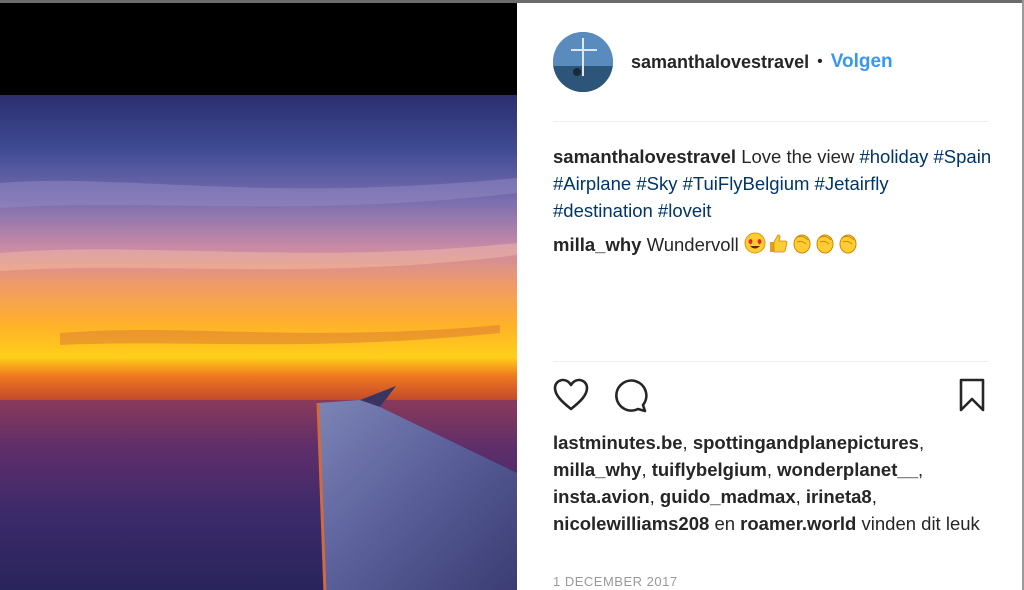 The image size is (1024, 590). I want to click on post-actions, so click(771, 398).